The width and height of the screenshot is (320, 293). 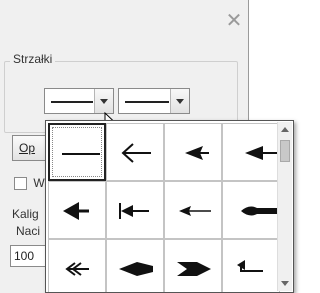 I want to click on arrow-spike-icon, so click(x=136, y=269).